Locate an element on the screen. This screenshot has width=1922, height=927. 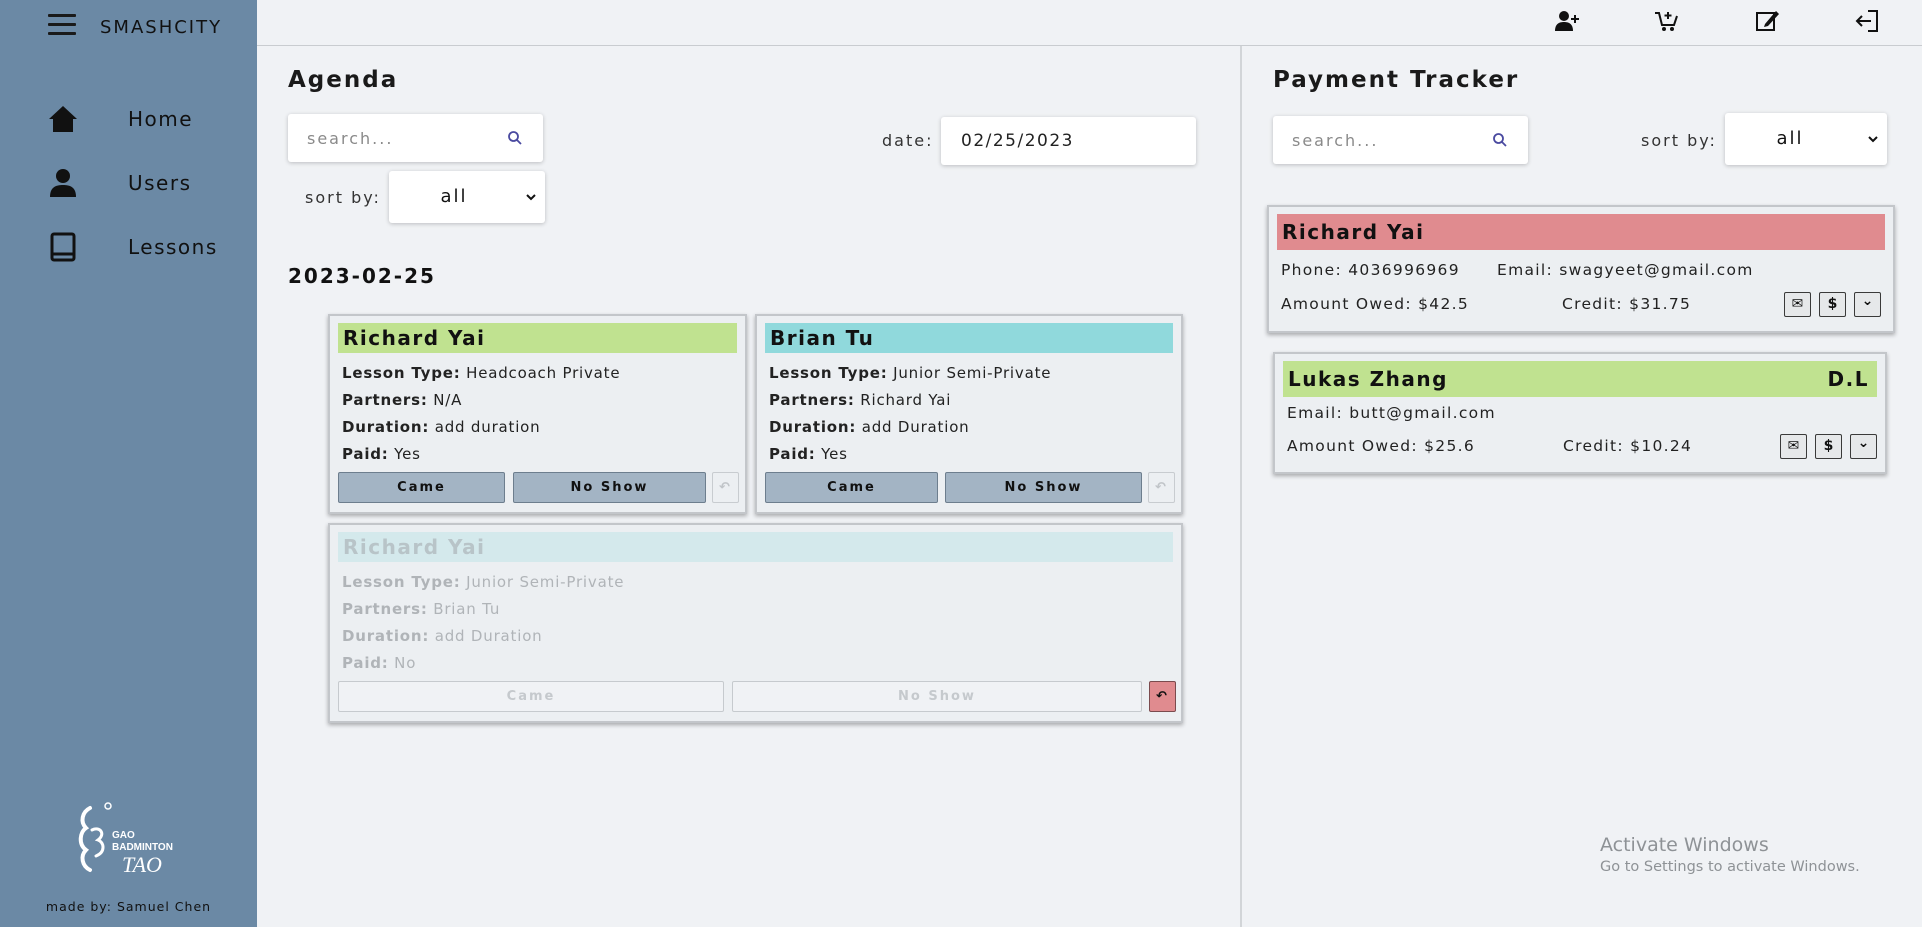
sidebar-item-home: Home is located at coordinates (128, 119).